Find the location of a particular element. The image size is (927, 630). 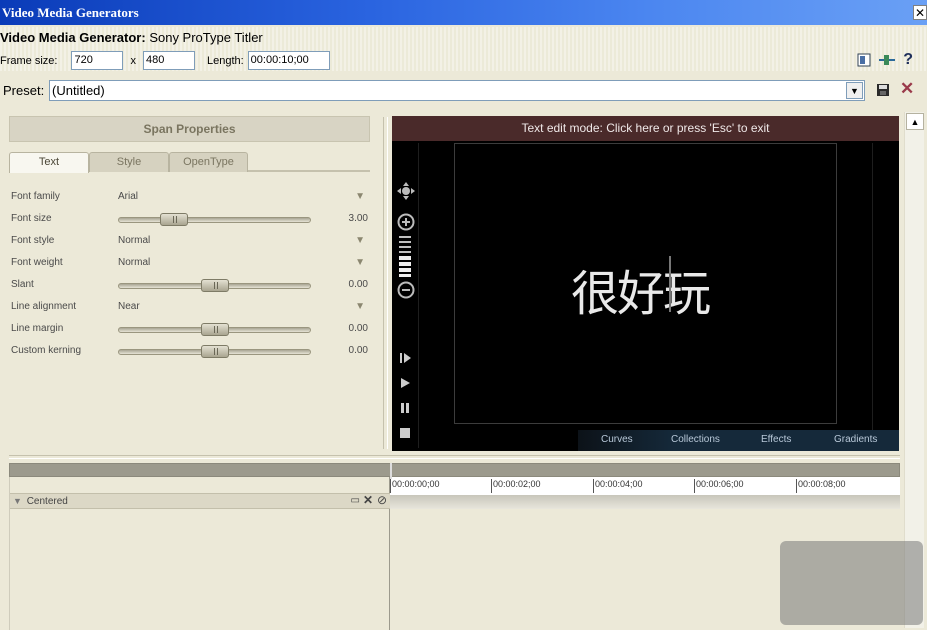

length-input: 00:00:10;00 is located at coordinates (288, 60).